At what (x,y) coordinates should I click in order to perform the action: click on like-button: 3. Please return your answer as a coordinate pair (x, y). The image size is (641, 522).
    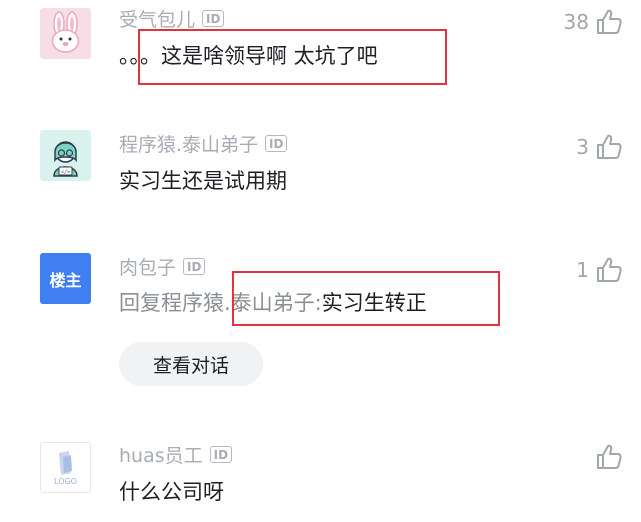
    Looking at the image, I should click on (599, 147).